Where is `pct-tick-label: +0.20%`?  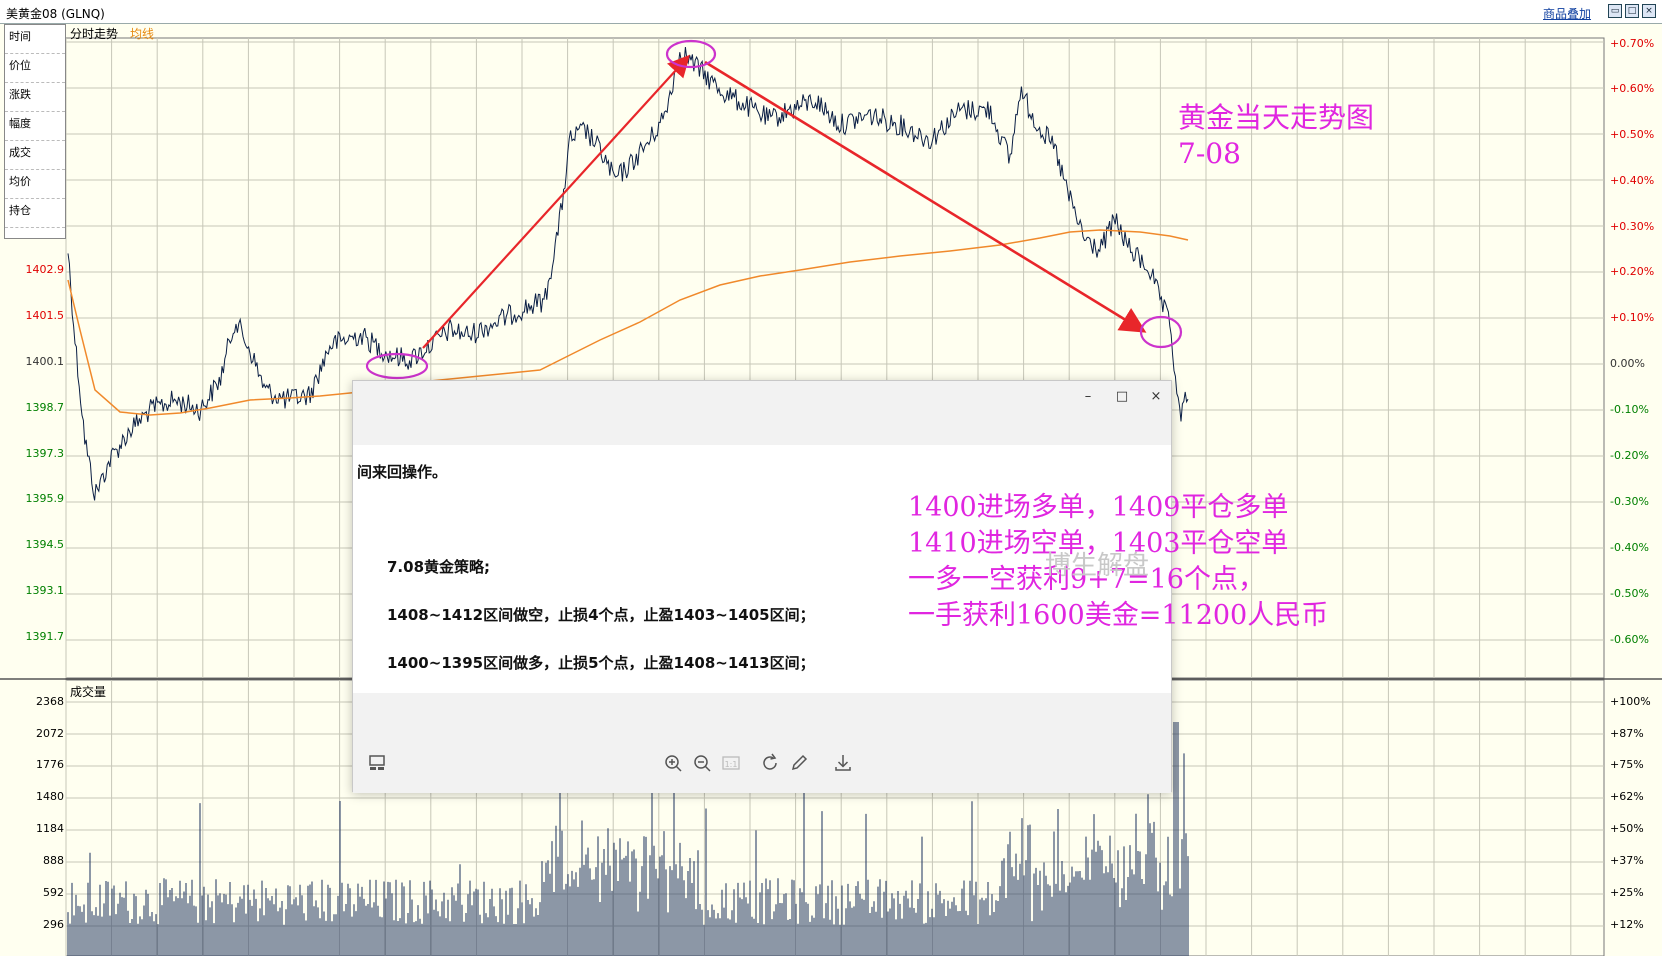
pct-tick-label: +0.20% is located at coordinates (1632, 271).